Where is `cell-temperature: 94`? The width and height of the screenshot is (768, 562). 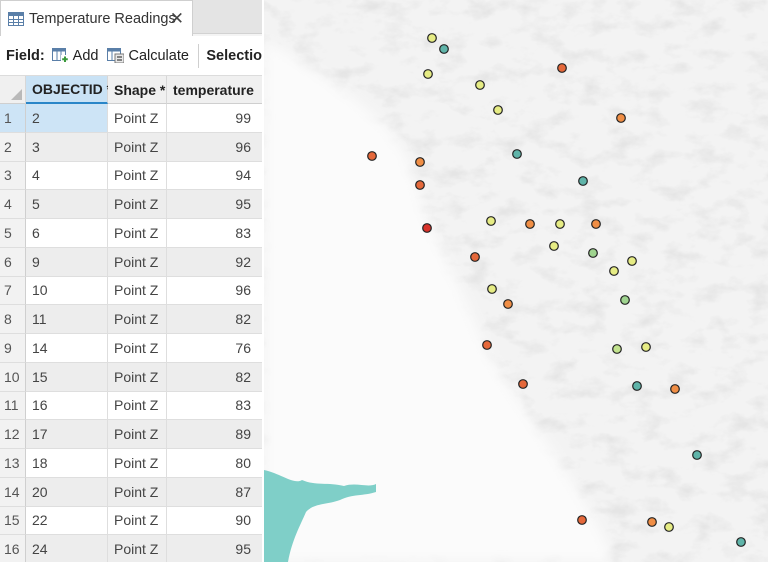
cell-temperature: 94 is located at coordinates (214, 176).